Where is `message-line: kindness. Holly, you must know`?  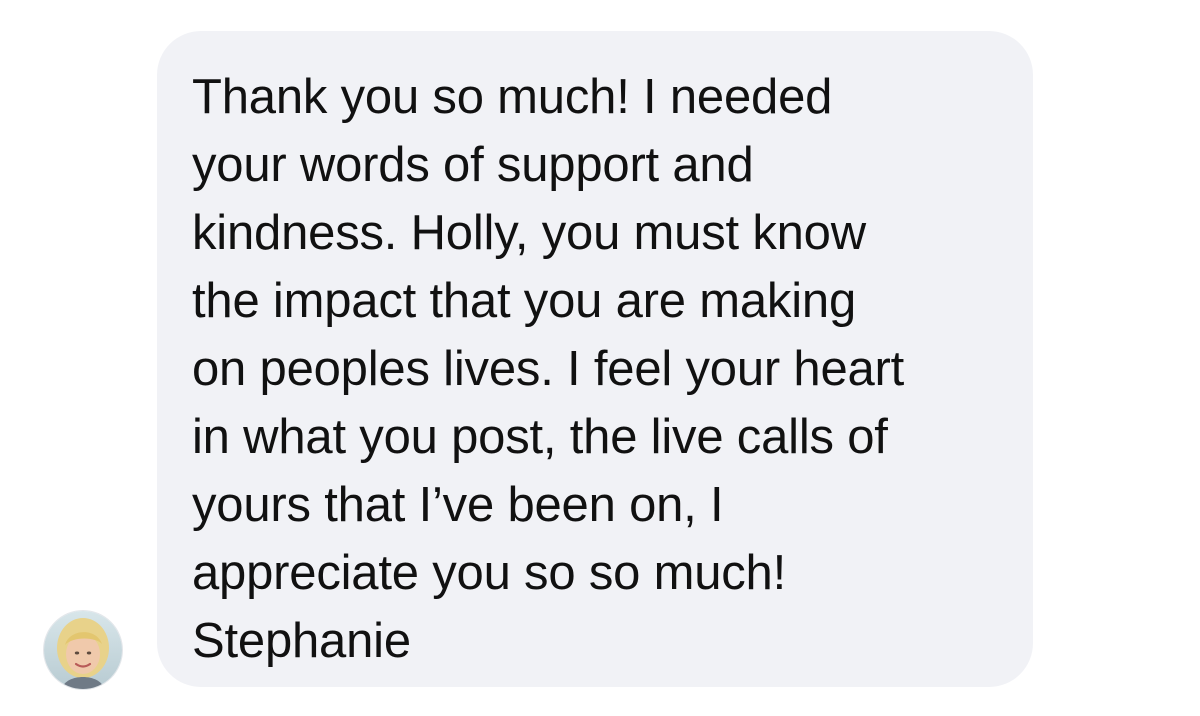
message-line: kindness. Holly, you must know is located at coordinates (529, 233).